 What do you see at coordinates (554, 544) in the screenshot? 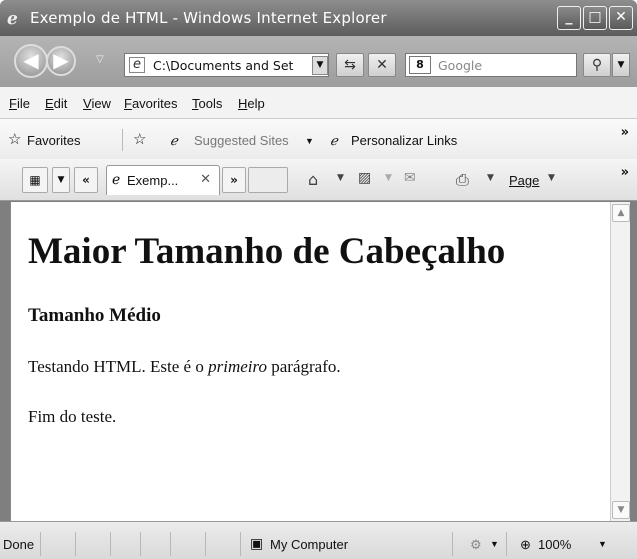
I see `zoom-level: 100%` at bounding box center [554, 544].